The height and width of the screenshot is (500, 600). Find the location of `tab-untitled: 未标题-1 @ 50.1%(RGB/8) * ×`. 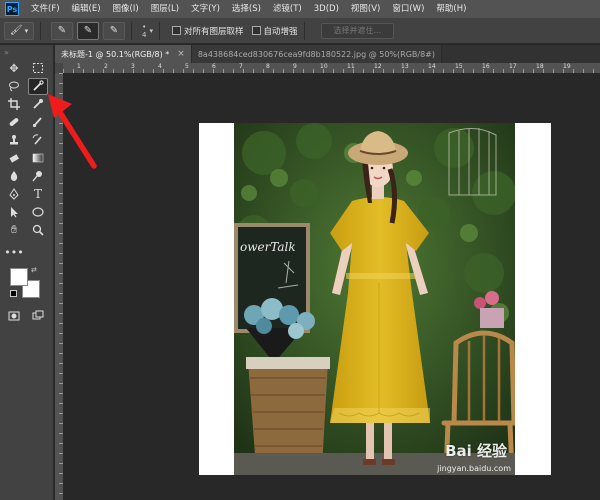

tab-untitled: 未标题-1 @ 50.1%(RGB/8) * × is located at coordinates (123, 54).